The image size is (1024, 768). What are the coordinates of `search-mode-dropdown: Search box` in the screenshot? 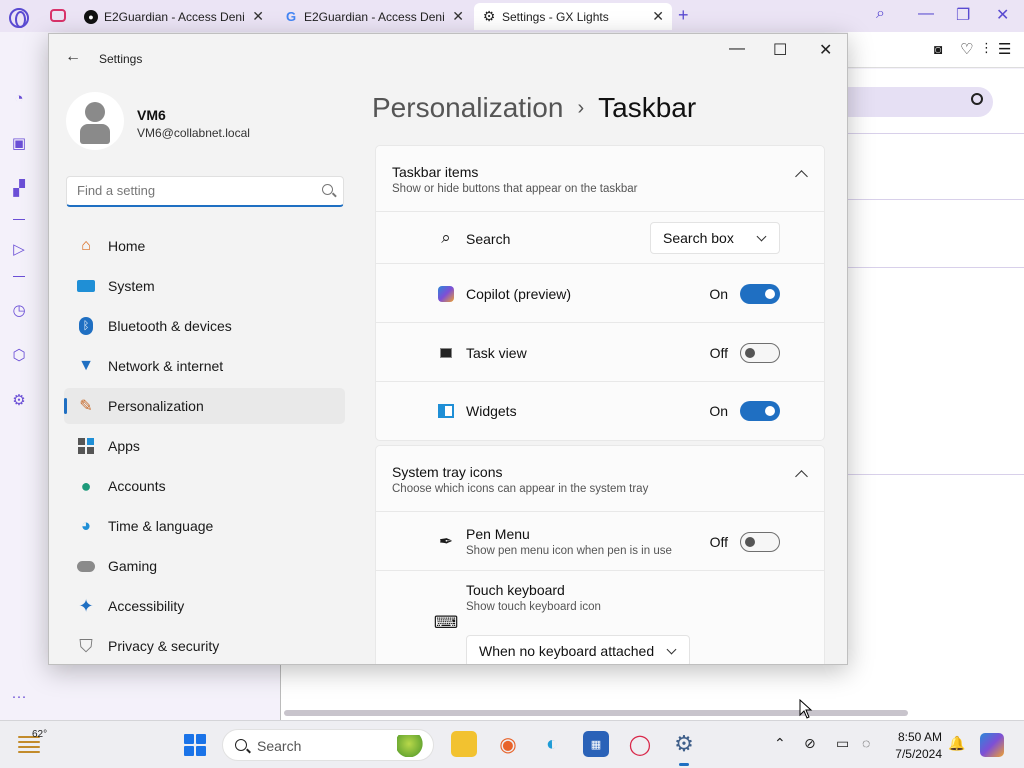 It's located at (715, 238).